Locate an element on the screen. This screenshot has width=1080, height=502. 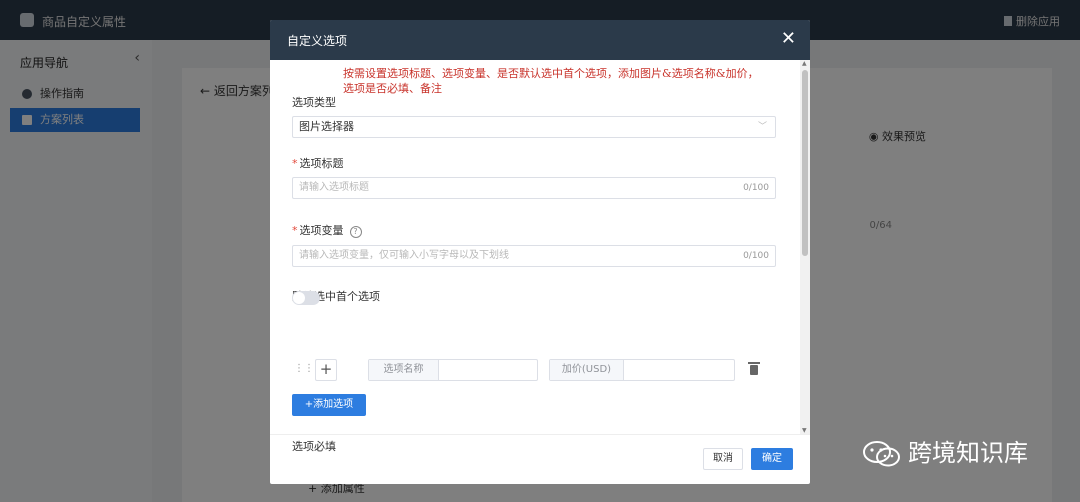
dialog-footer: 取消 确定 is located at coordinates (540, 459).